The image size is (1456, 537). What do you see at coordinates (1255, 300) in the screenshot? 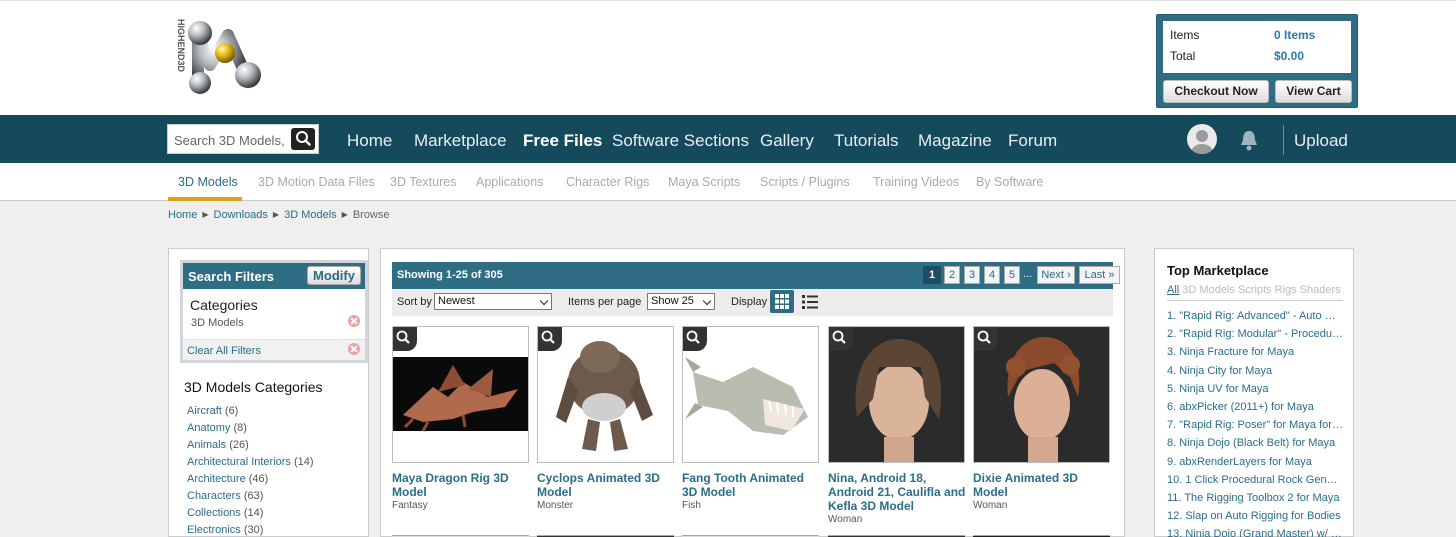
I see `tabs-divider` at bounding box center [1255, 300].